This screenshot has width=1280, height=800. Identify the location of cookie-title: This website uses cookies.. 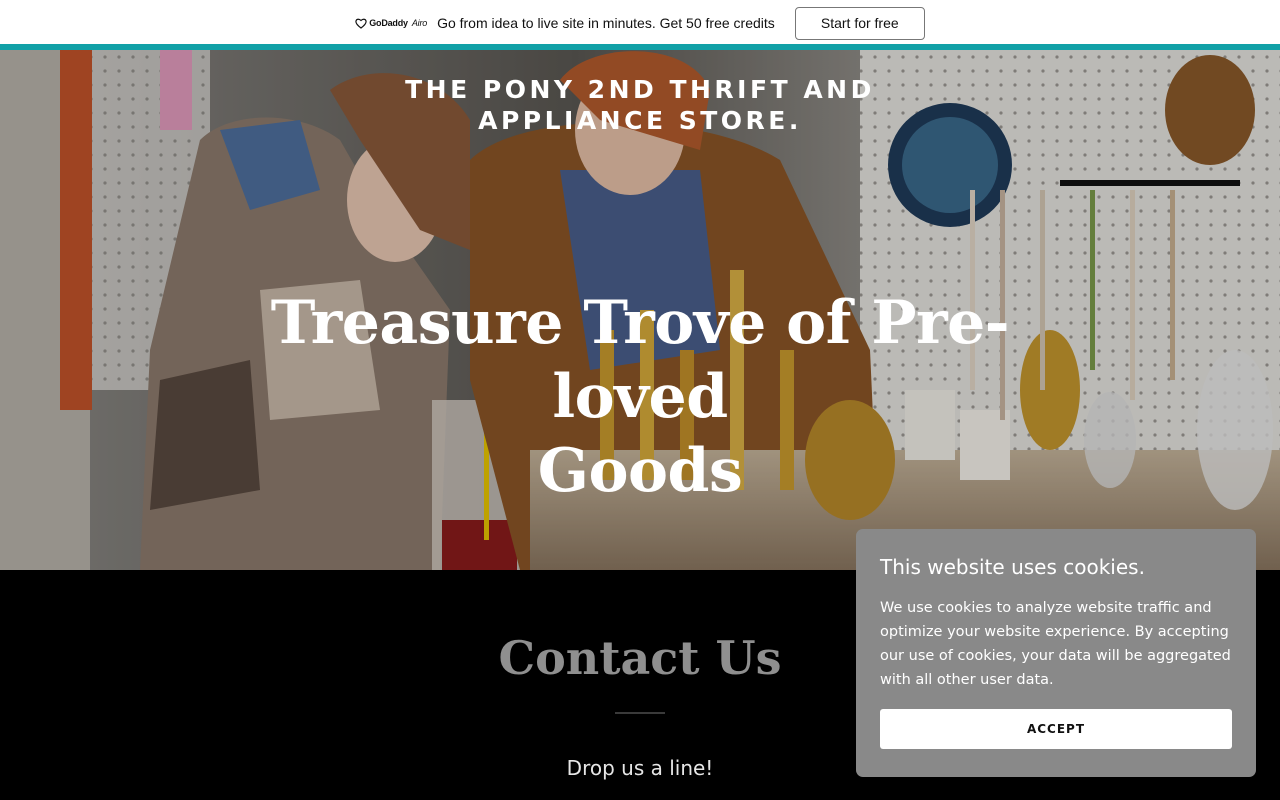
(1012, 567).